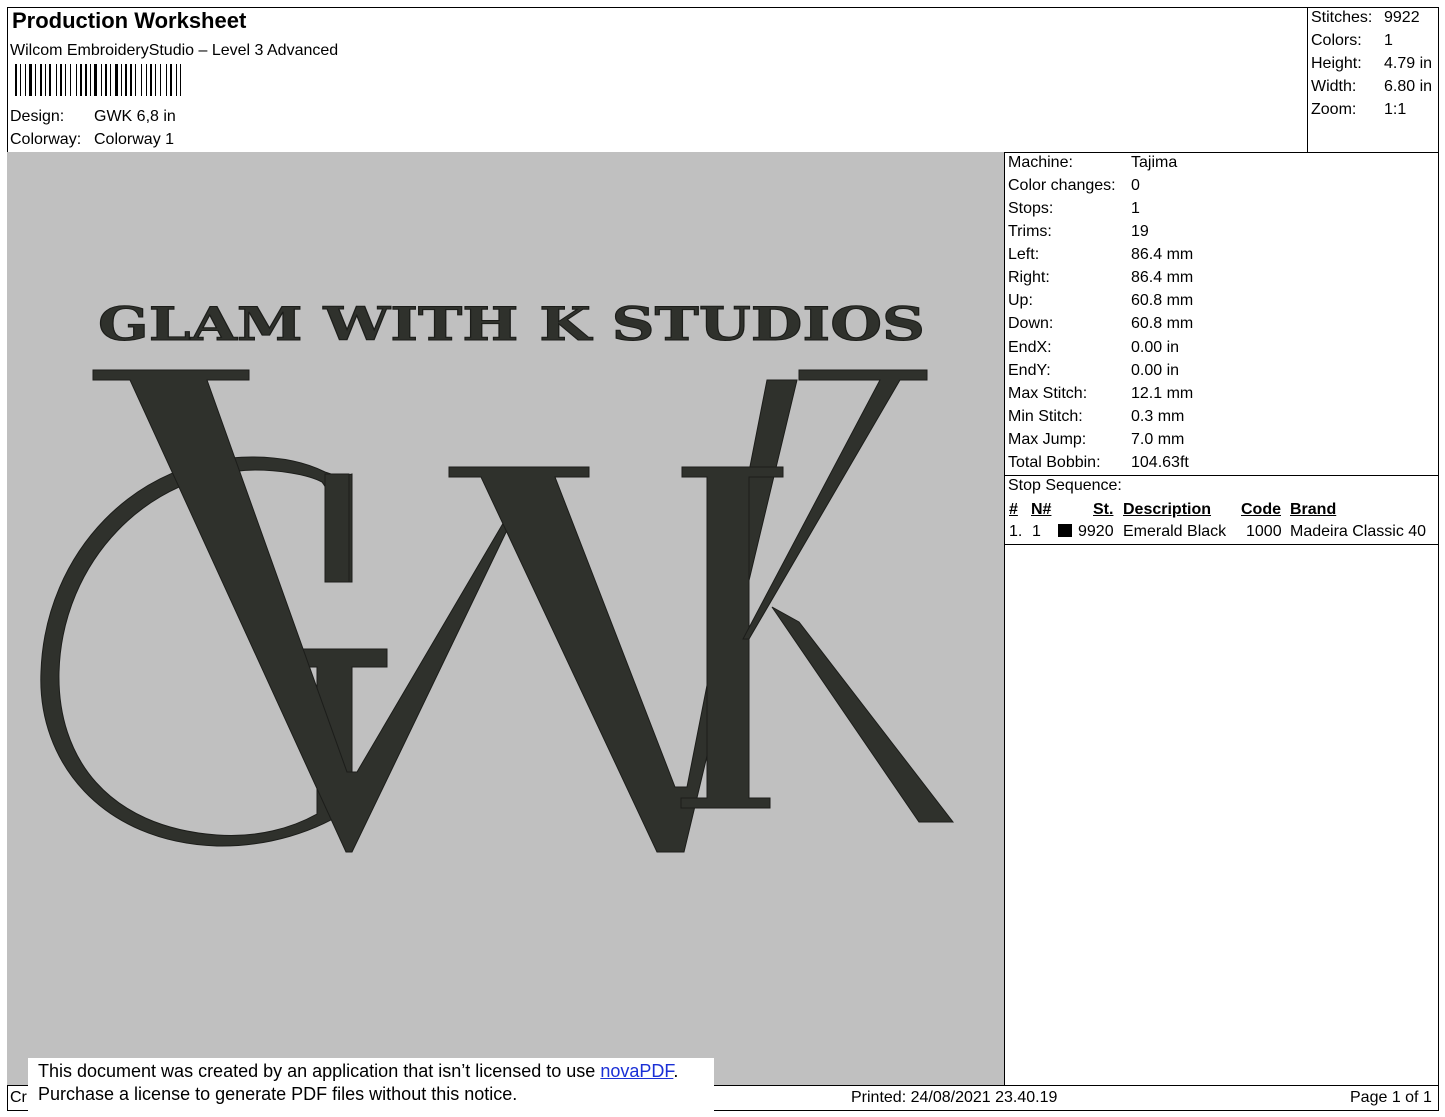  I want to click on barcode, so click(98, 80).